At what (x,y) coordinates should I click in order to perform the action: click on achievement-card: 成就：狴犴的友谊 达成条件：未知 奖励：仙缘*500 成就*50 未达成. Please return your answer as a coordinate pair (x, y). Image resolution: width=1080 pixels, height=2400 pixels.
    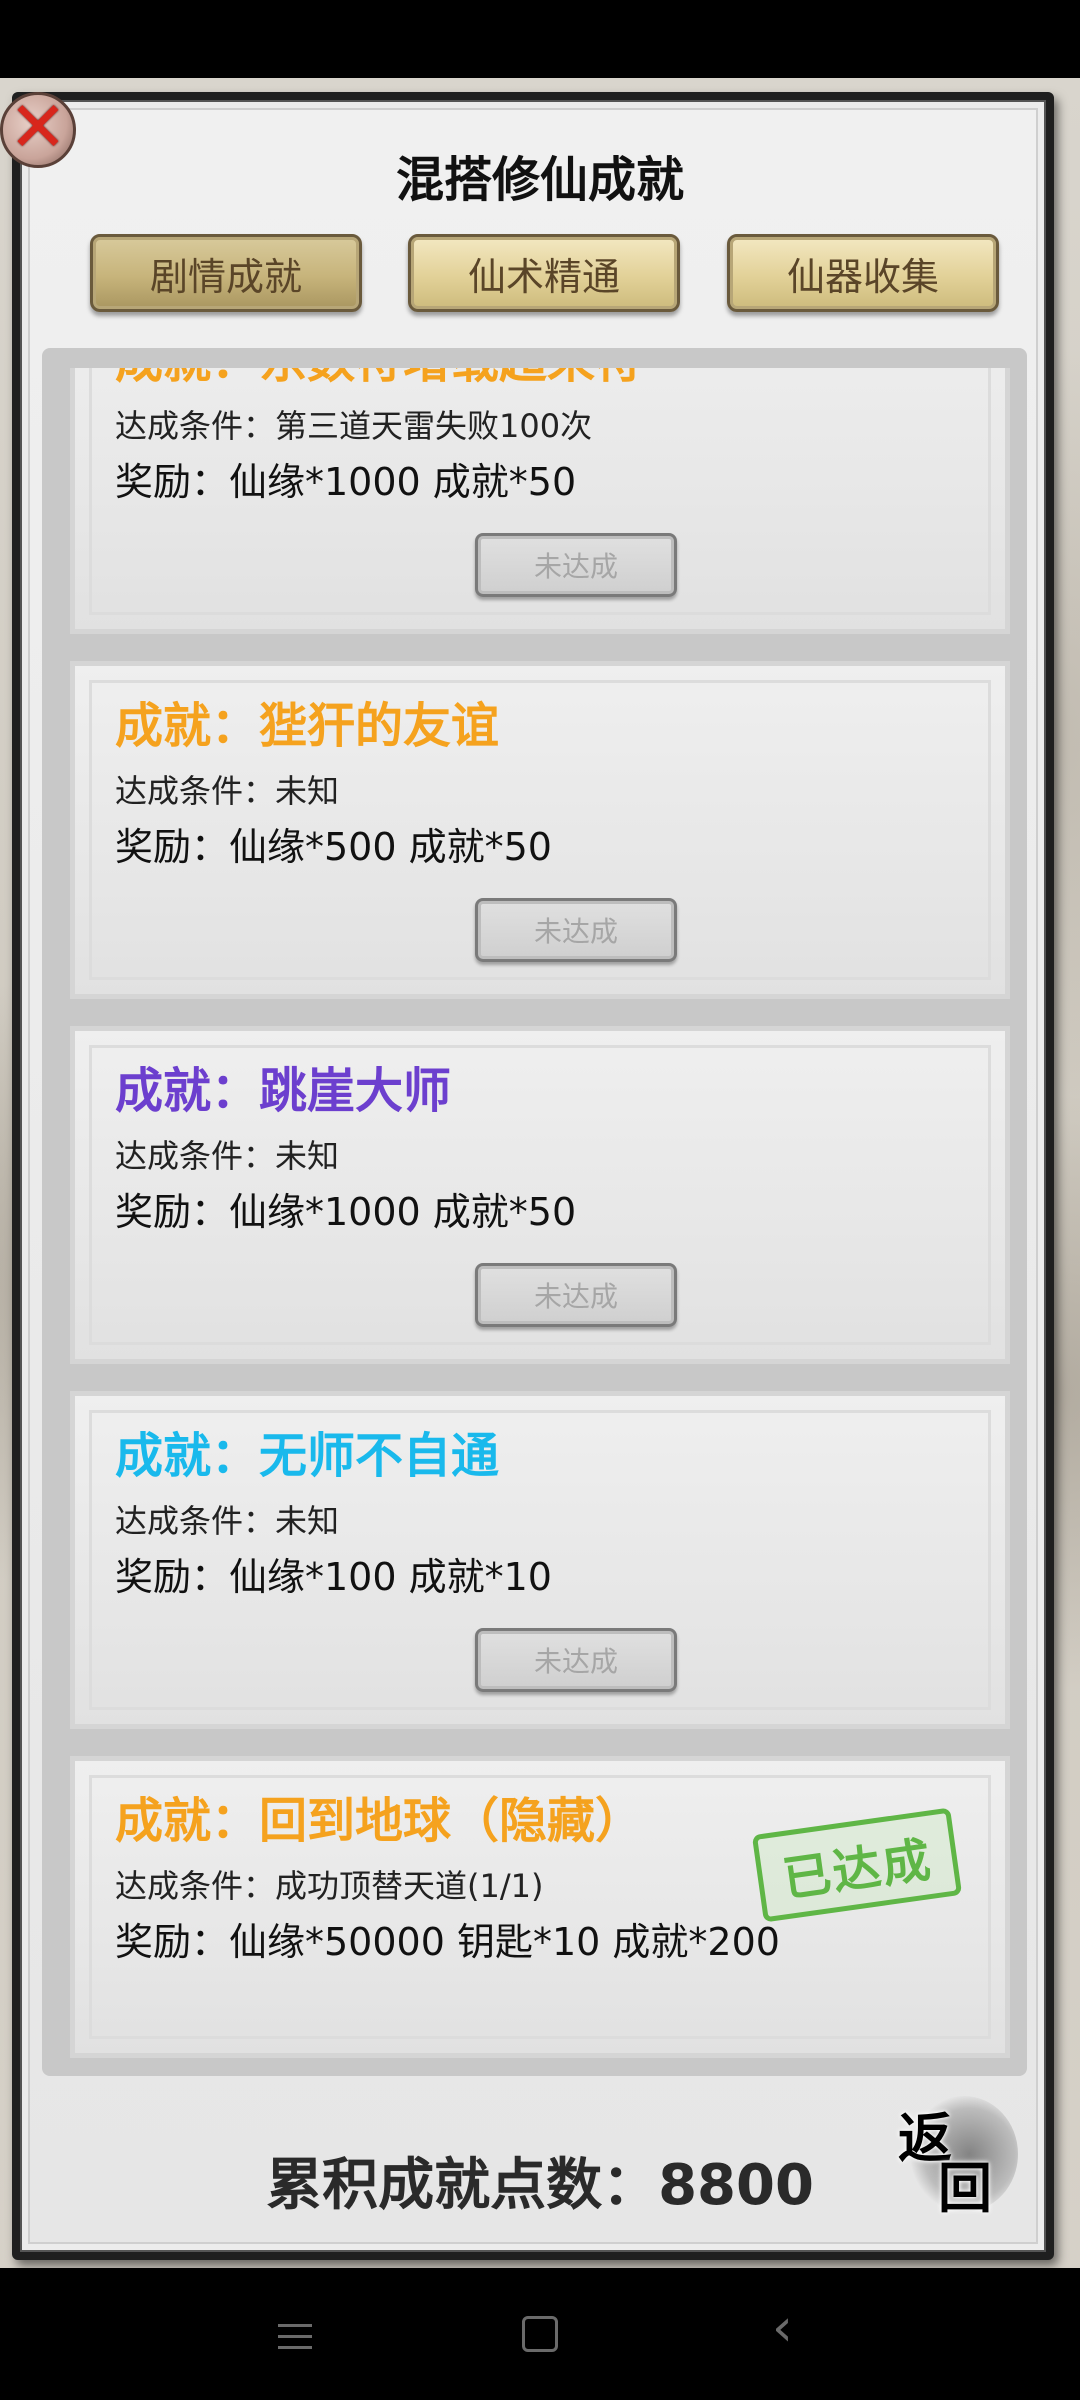
    Looking at the image, I should click on (540, 830).